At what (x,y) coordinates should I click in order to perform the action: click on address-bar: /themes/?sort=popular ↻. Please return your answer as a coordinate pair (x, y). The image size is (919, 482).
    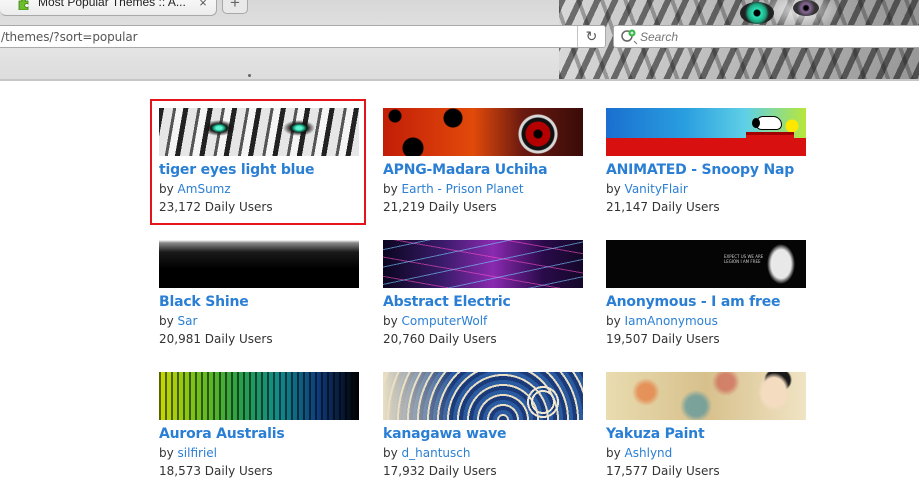
    Looking at the image, I should click on (303, 36).